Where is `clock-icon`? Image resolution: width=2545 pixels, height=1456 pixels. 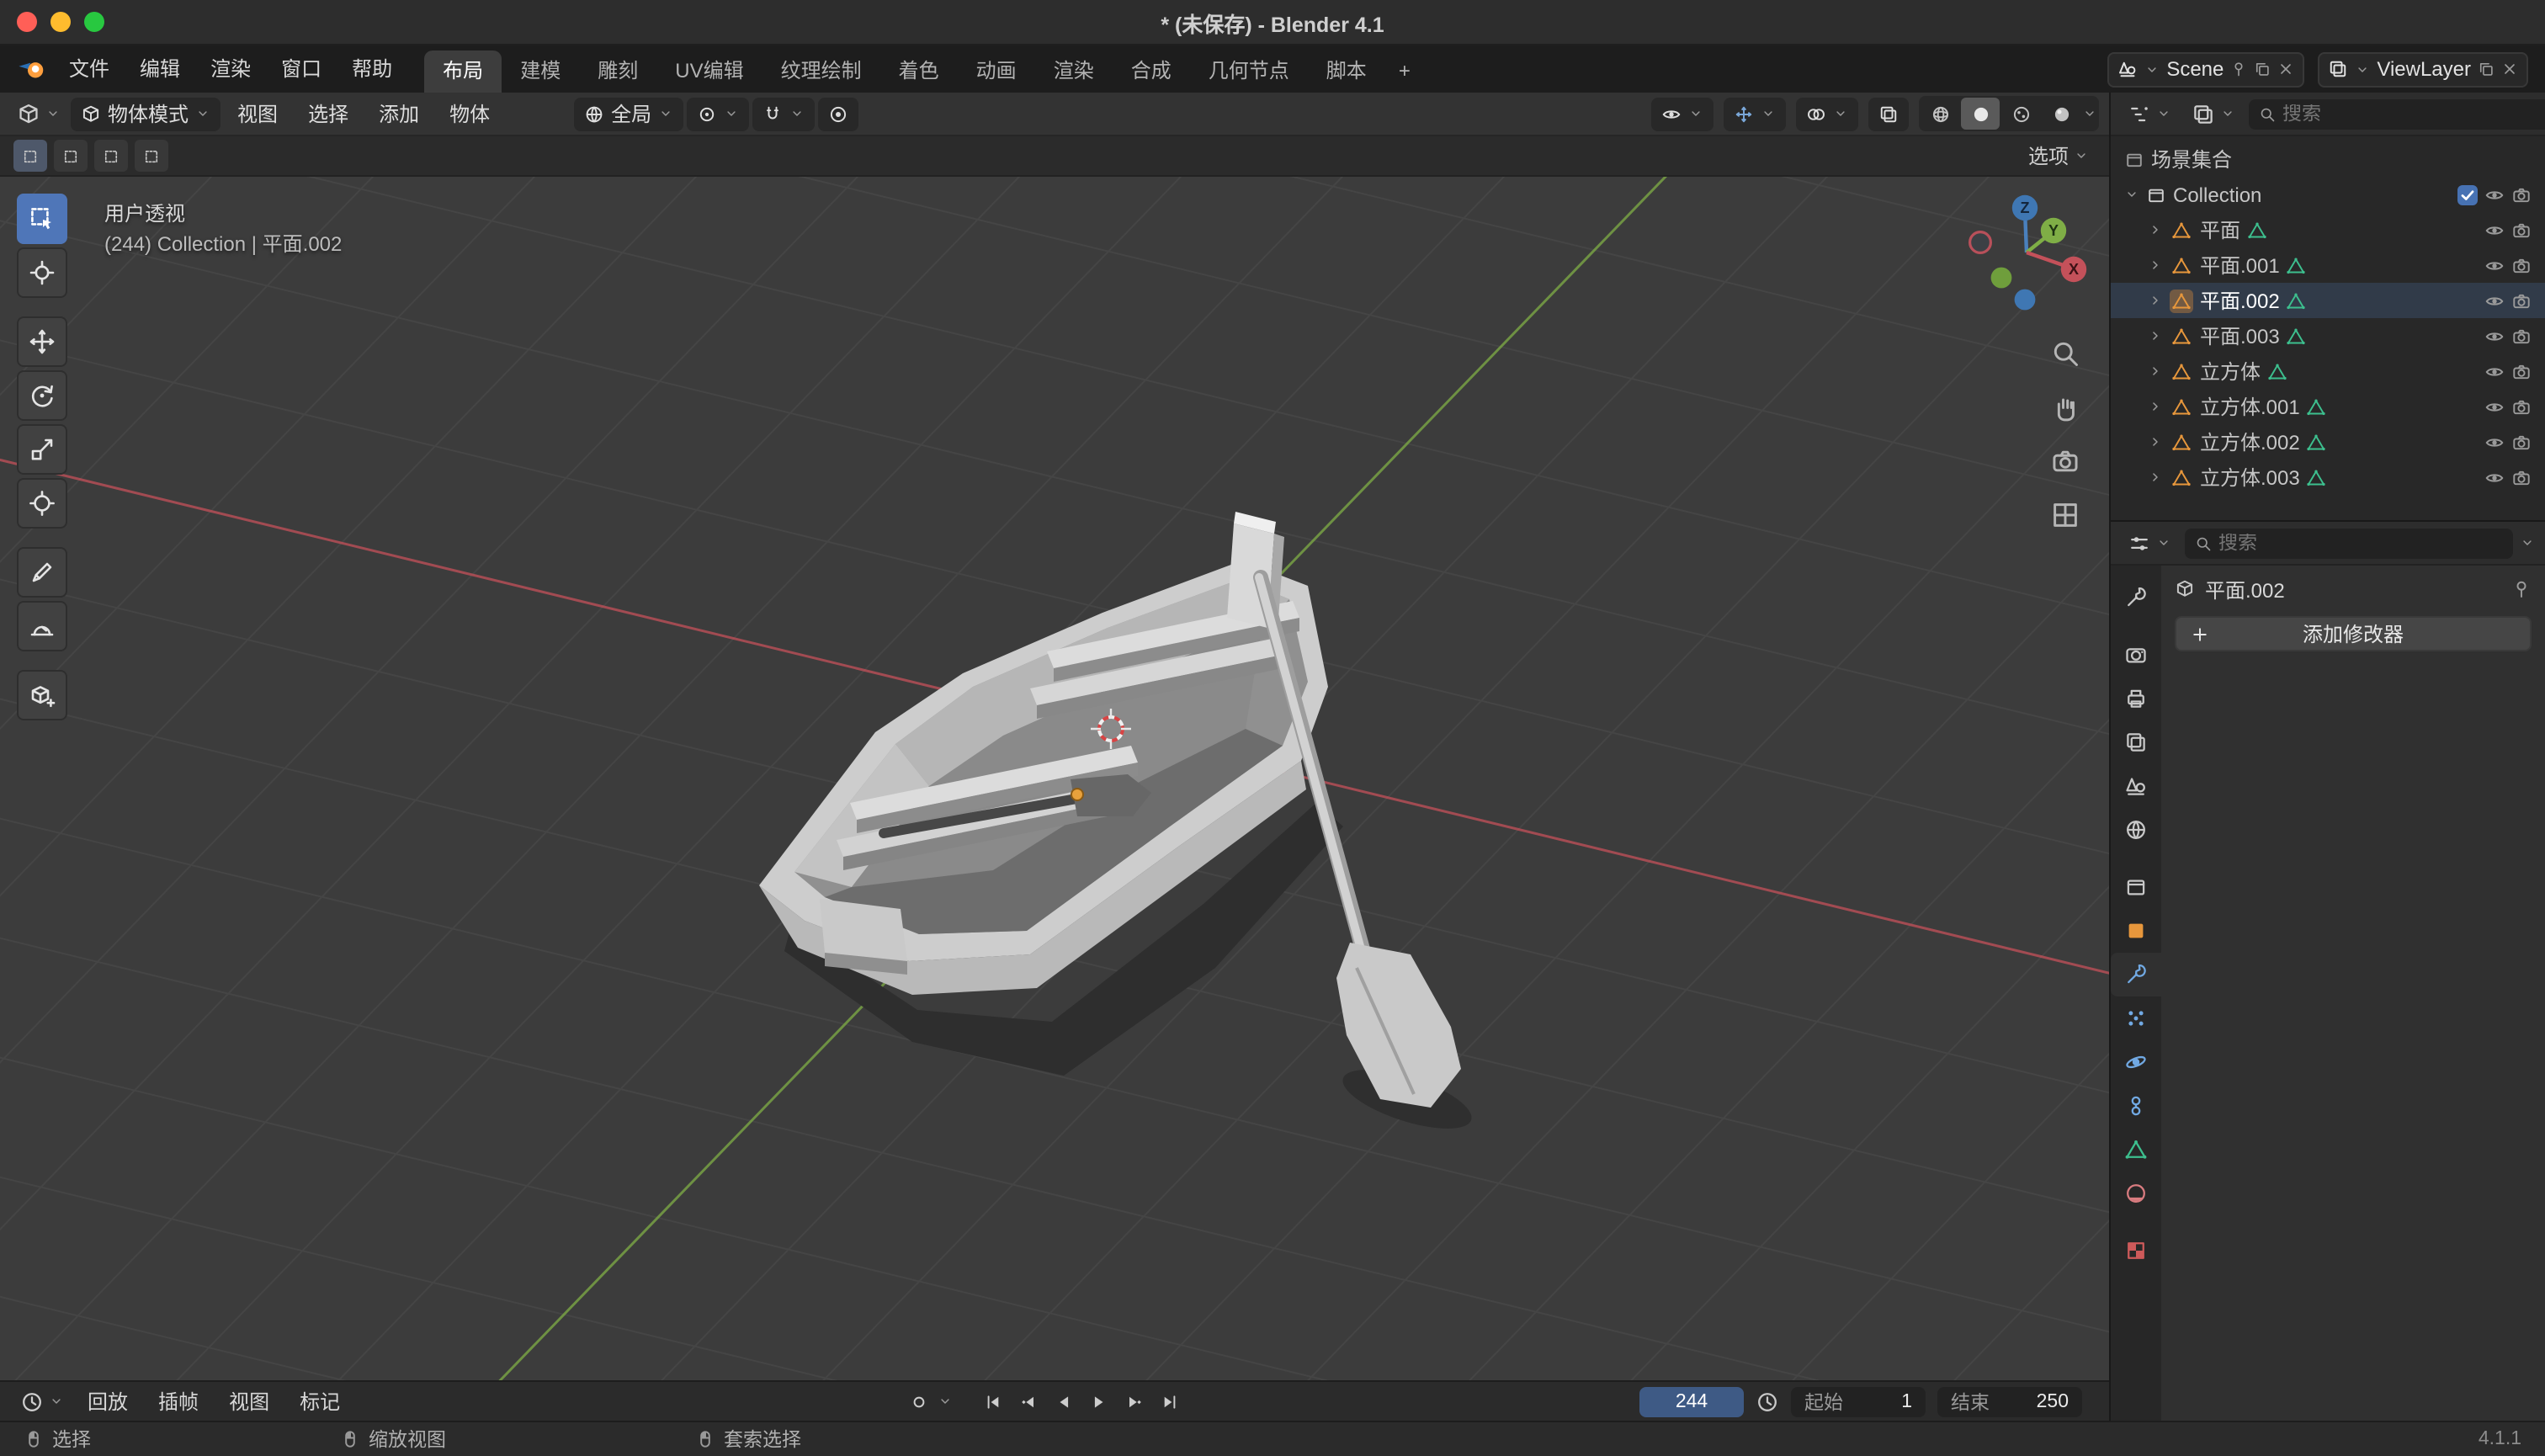
clock-icon is located at coordinates (1767, 1402).